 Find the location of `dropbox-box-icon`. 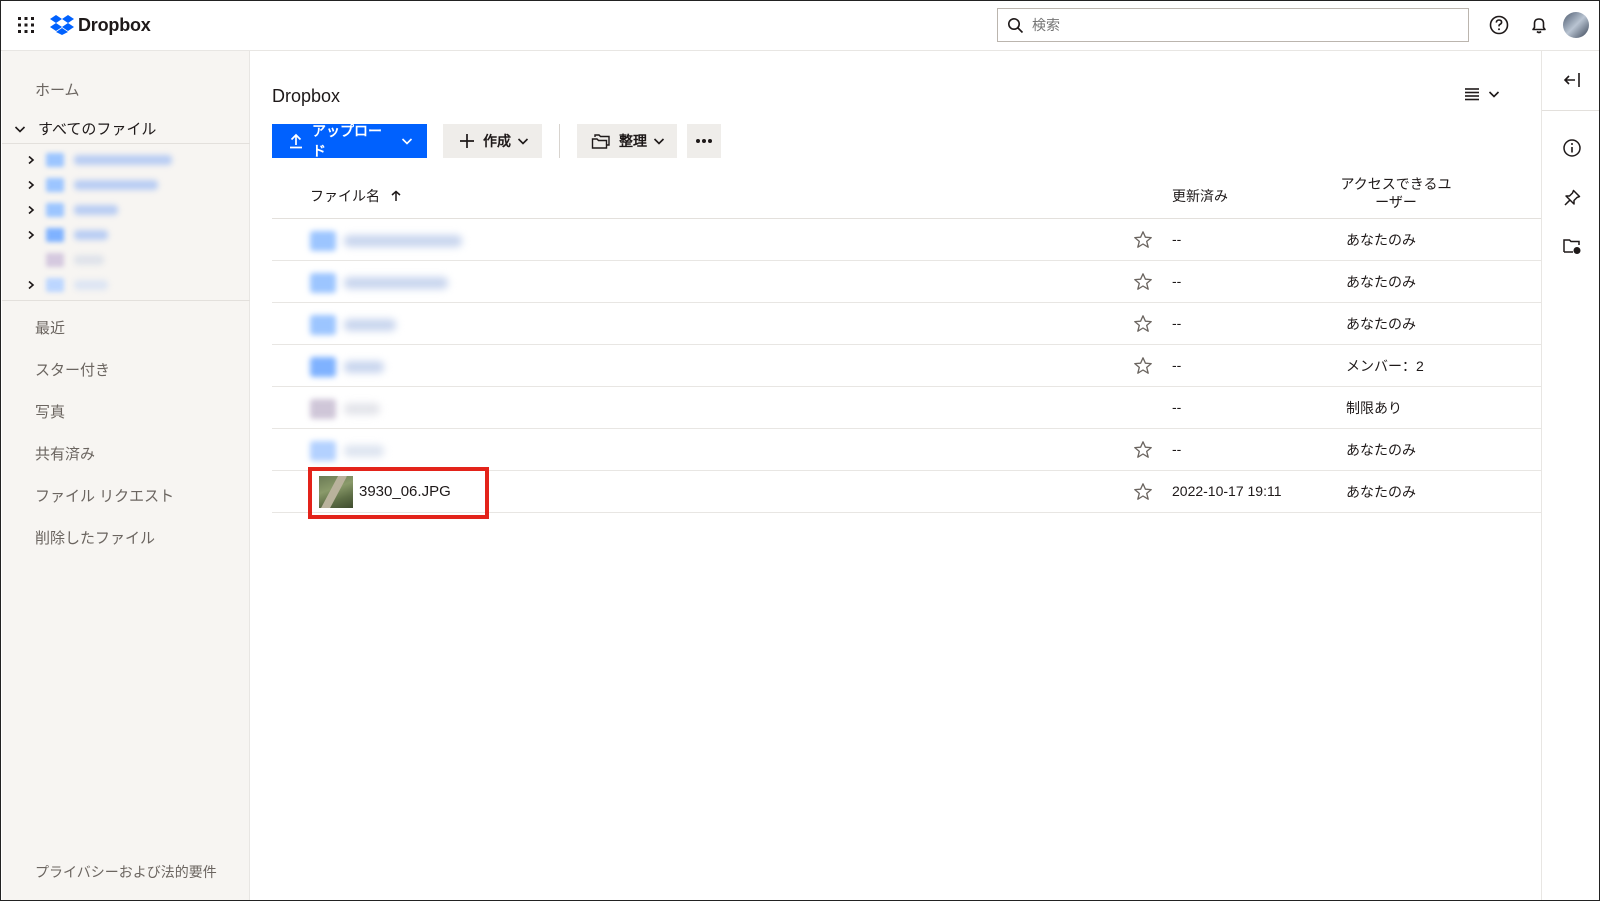

dropbox-box-icon is located at coordinates (62, 25).